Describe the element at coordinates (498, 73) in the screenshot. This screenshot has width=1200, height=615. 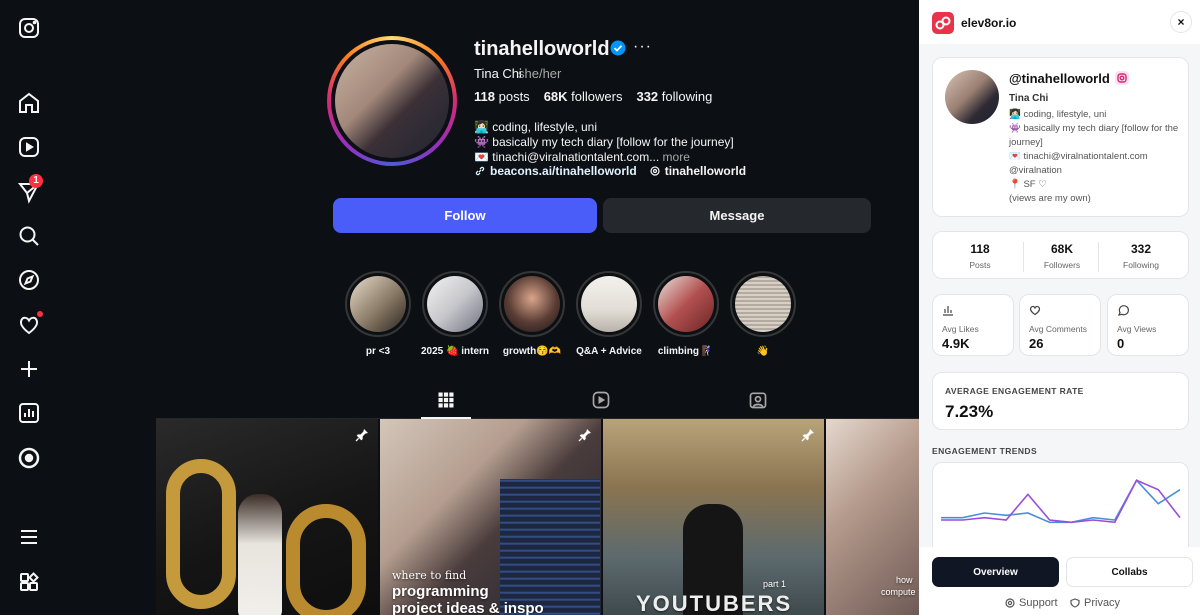
I see `profile-full-name: Tina Chi` at that location.